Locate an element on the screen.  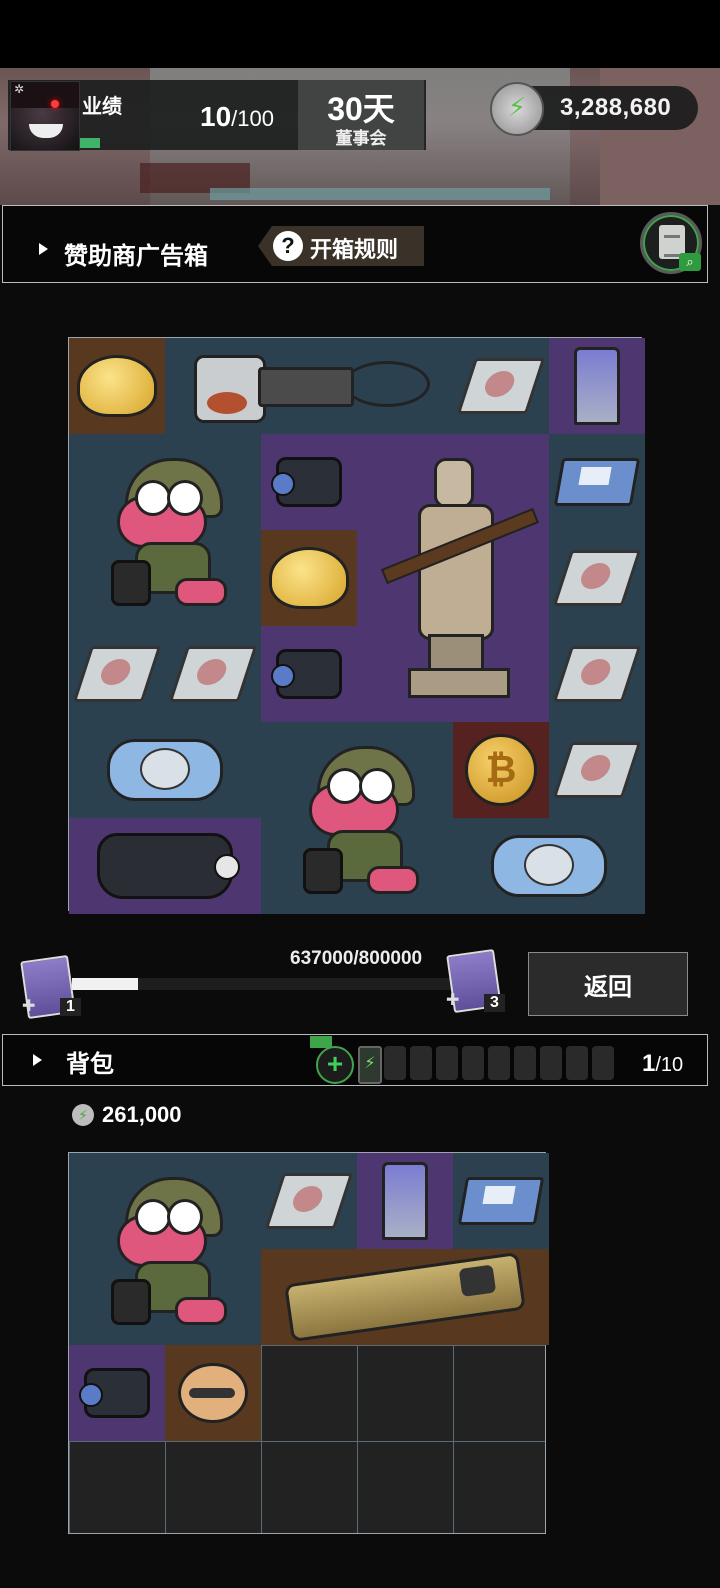
backpack-item-toy-ball is located at coordinates (213, 1393).